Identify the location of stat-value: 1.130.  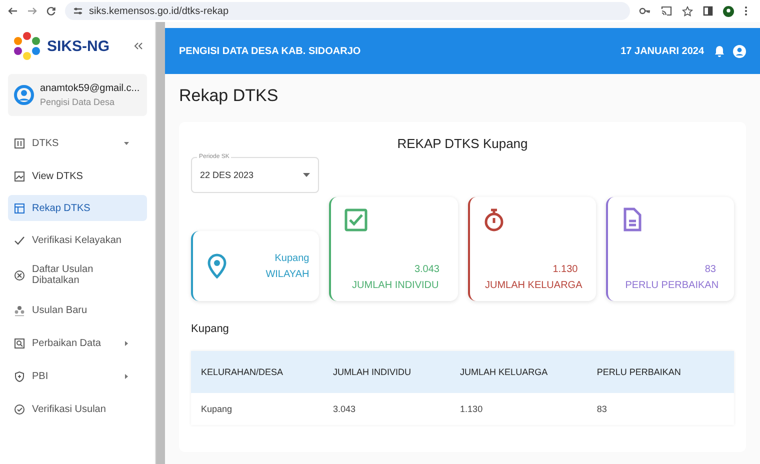
(565, 269).